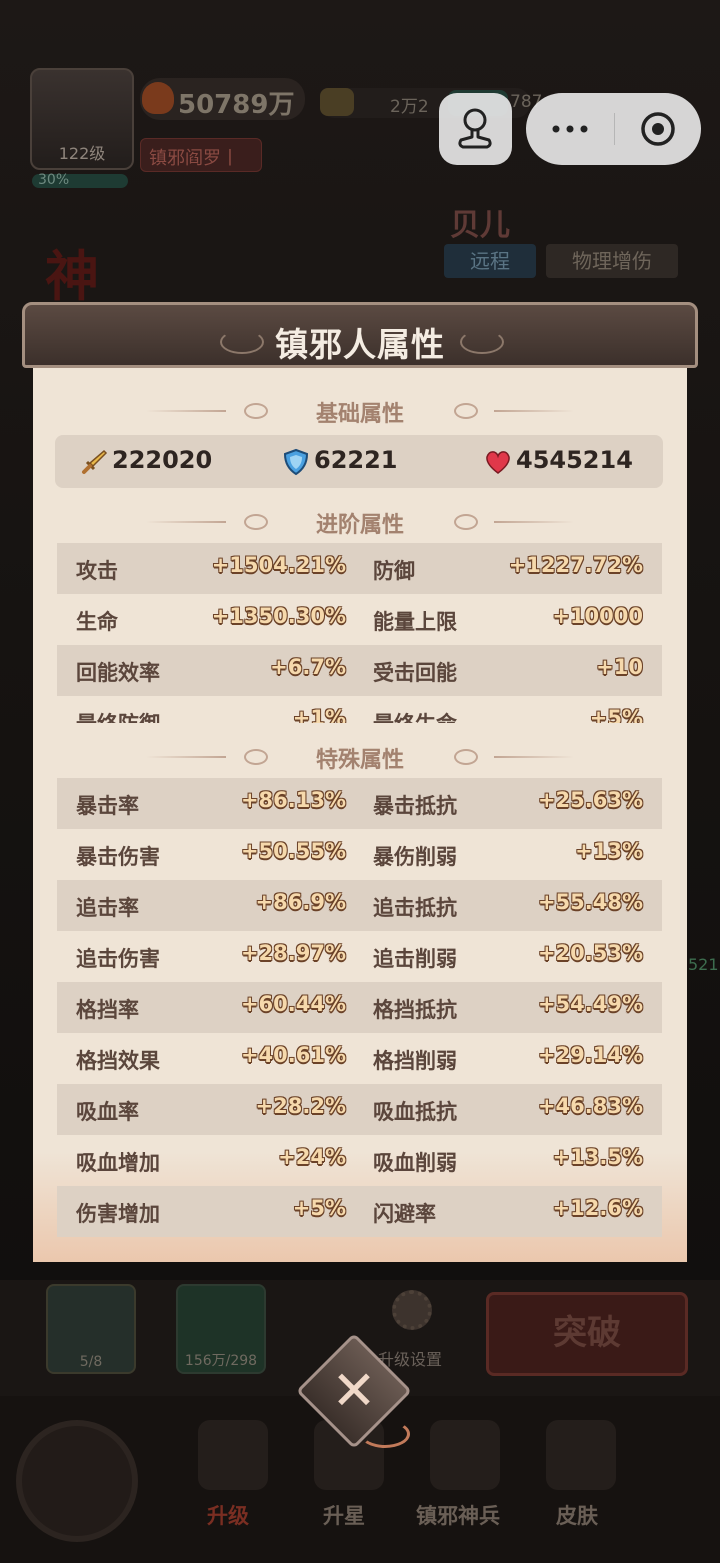 The height and width of the screenshot is (1563, 720). I want to click on joystick-icon, so click(475, 128).